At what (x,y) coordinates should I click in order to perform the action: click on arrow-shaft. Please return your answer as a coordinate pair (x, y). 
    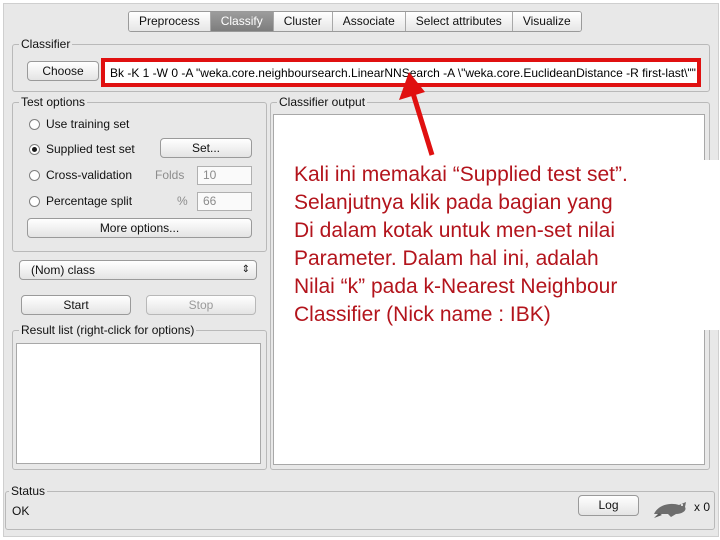
    Looking at the image, I should click on (422, 122).